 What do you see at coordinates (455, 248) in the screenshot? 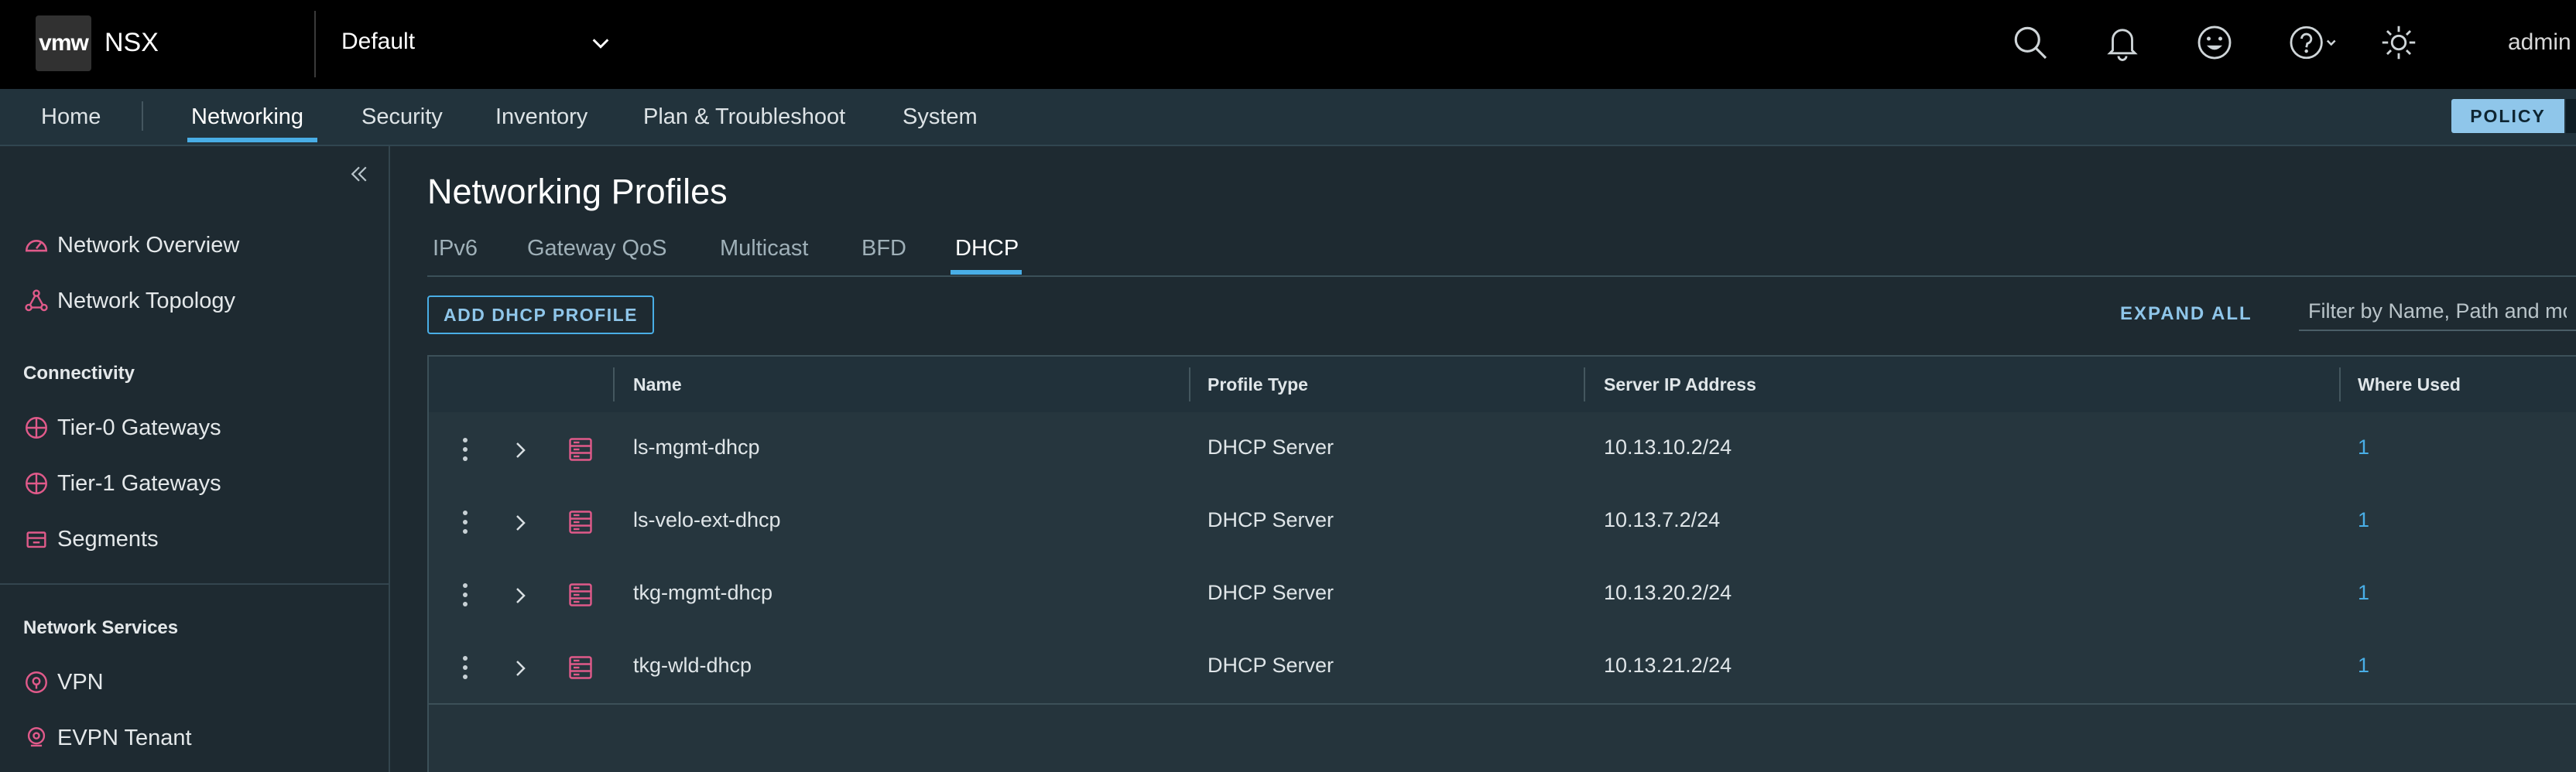
I see `tab-ipv6: IPv6` at bounding box center [455, 248].